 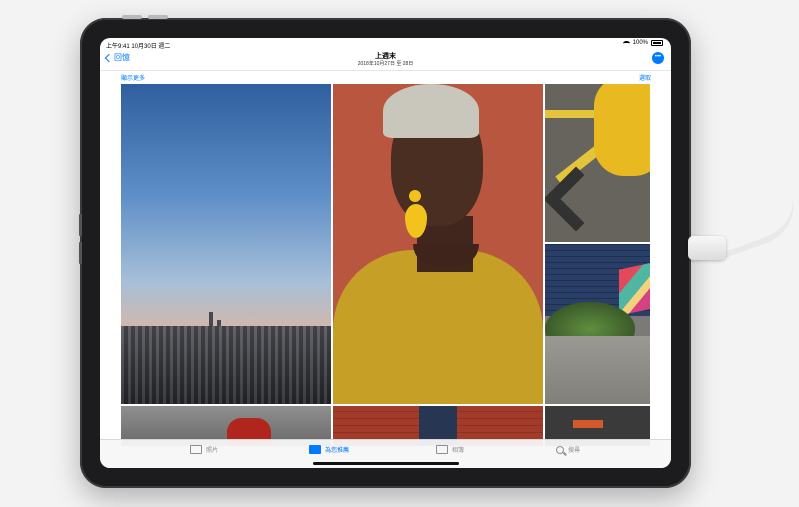 I want to click on photo-detail-figure, so click(x=588, y=424).